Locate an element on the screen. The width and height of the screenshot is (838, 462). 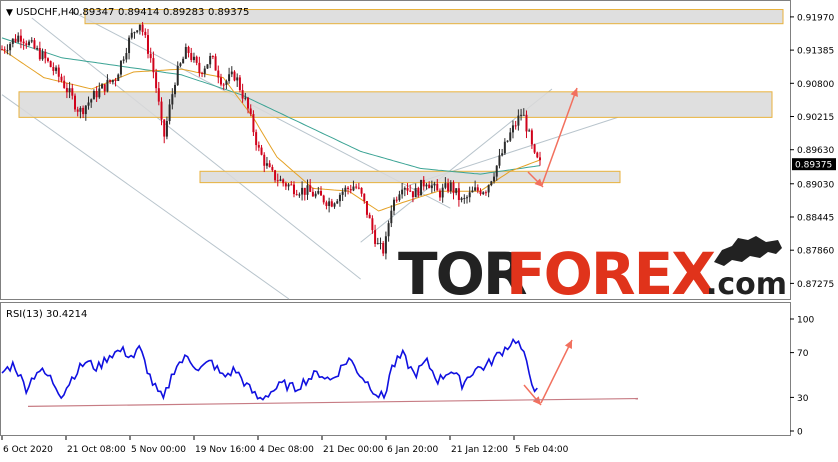
time-tick-label: 21 Jan 12:00 is located at coordinates (479, 450).